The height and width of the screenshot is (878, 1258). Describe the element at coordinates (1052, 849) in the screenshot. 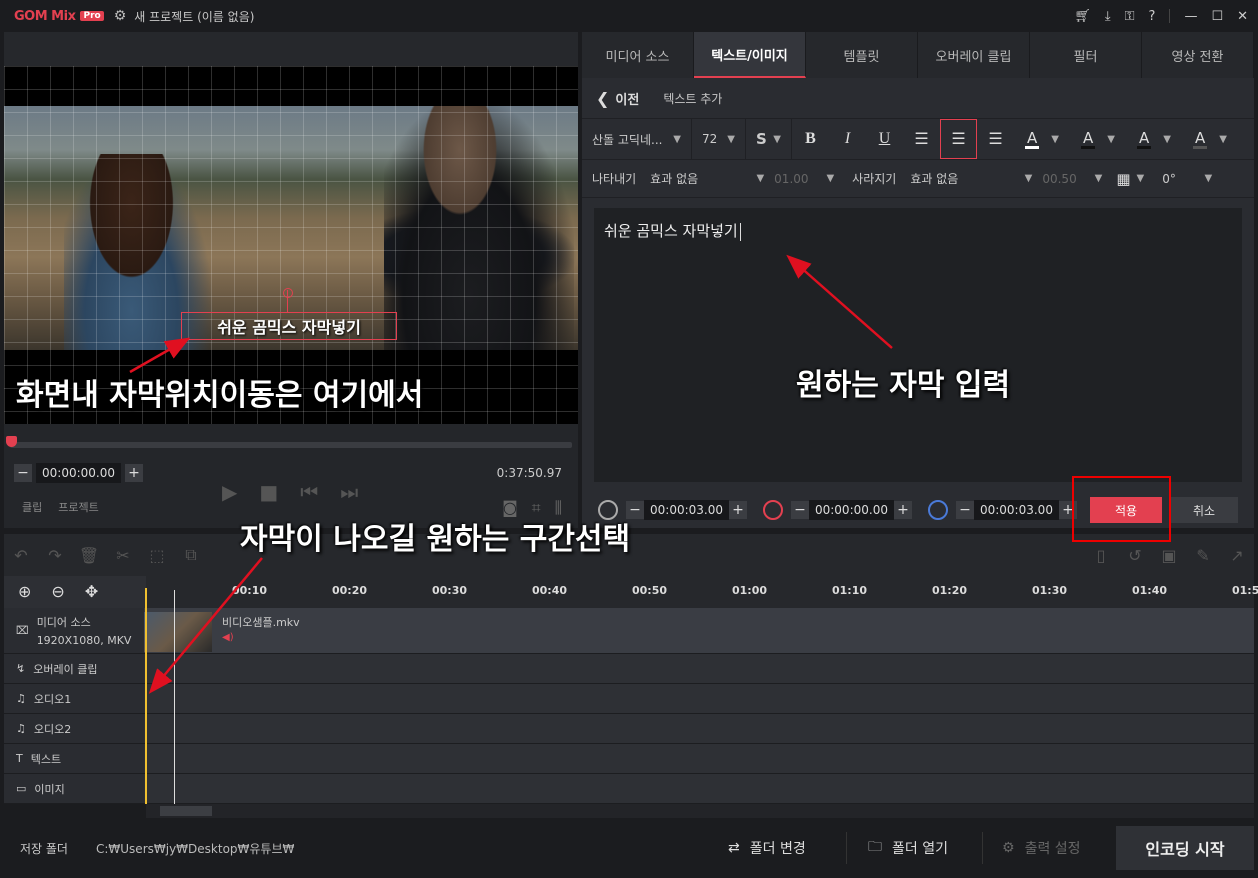

I see `output-settings-label: 출력 설정` at that location.